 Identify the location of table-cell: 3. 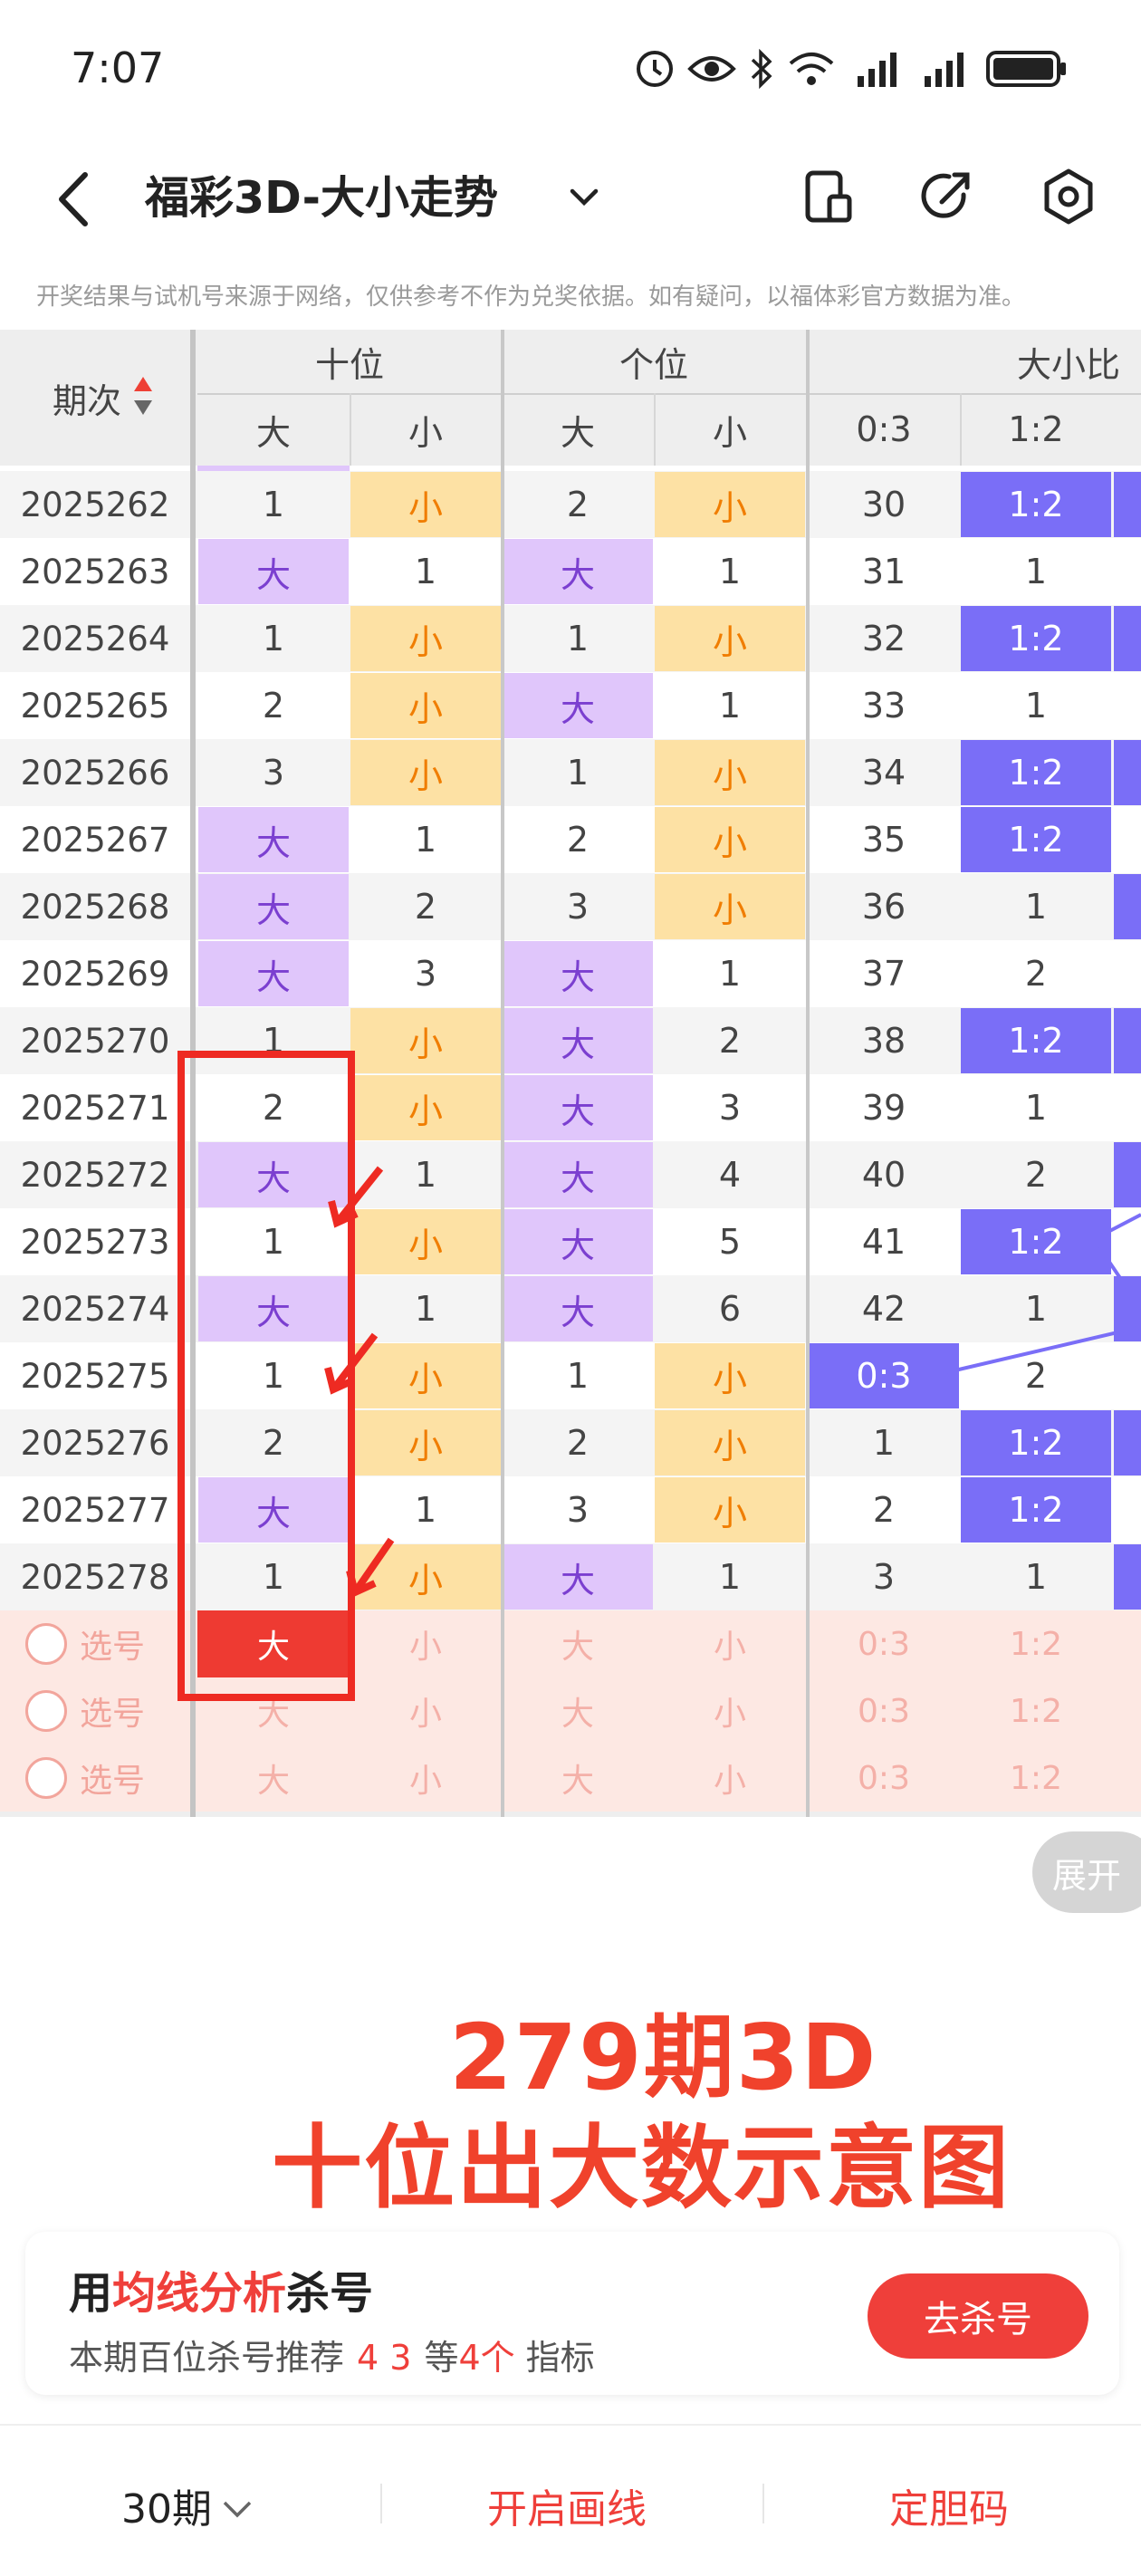
(884, 1577).